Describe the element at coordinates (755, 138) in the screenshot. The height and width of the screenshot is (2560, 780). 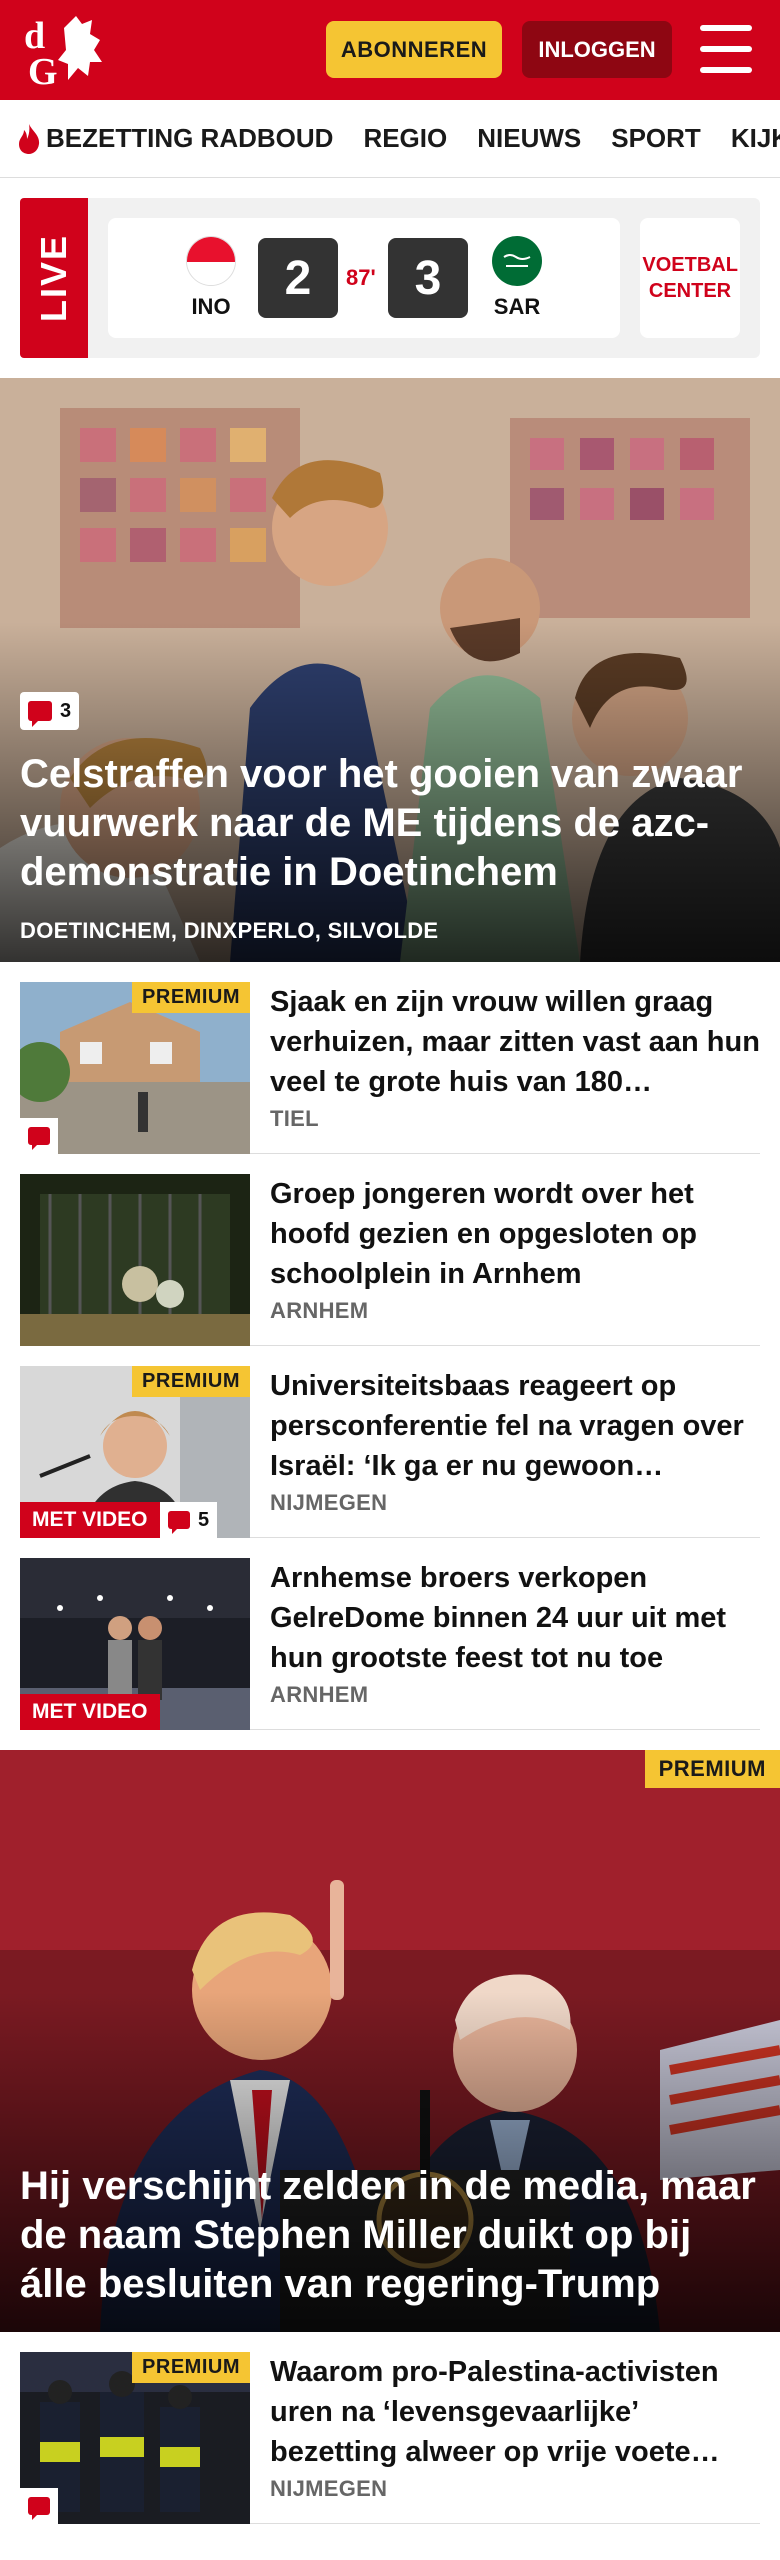
I see `nav-item-kijk: KIJK` at that location.